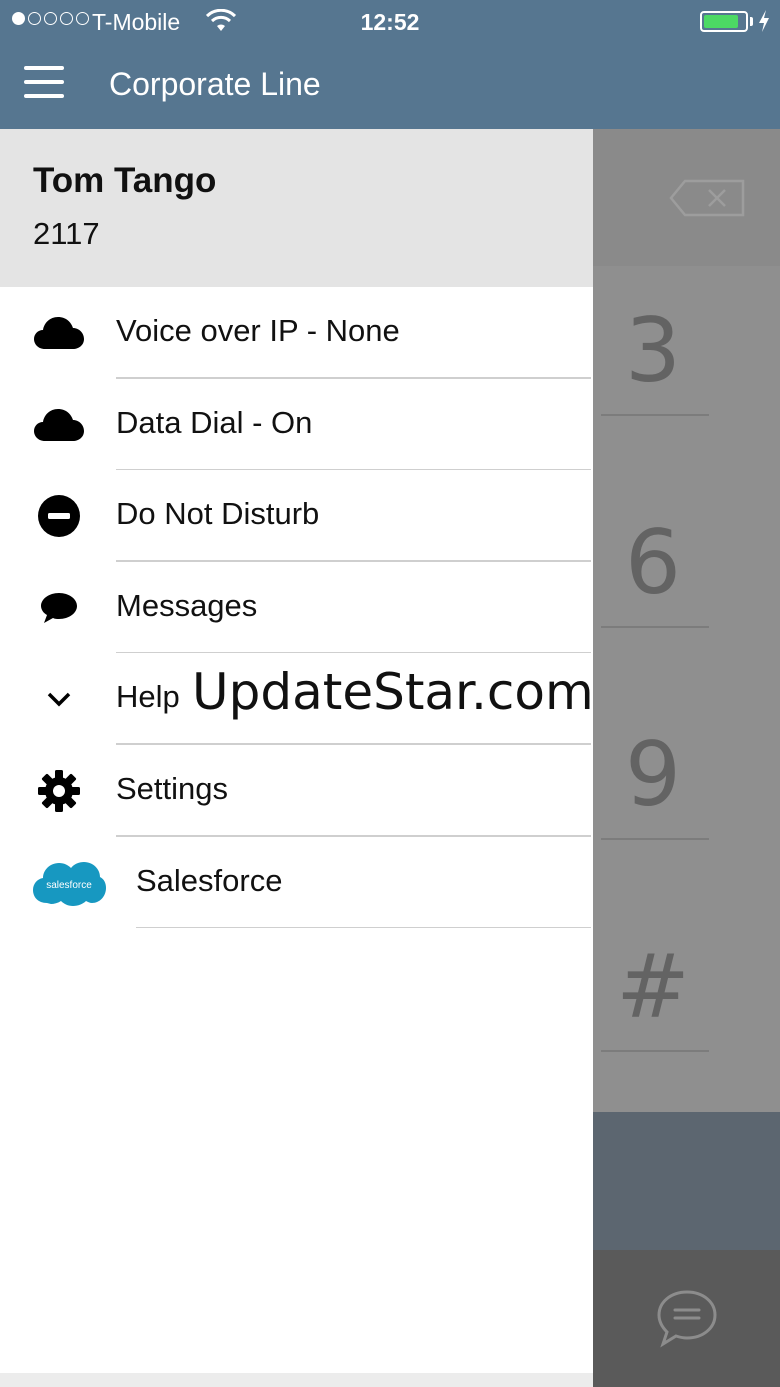 This screenshot has width=780, height=1387. Describe the element at coordinates (707, 198) in the screenshot. I see `backspace-icon` at that location.